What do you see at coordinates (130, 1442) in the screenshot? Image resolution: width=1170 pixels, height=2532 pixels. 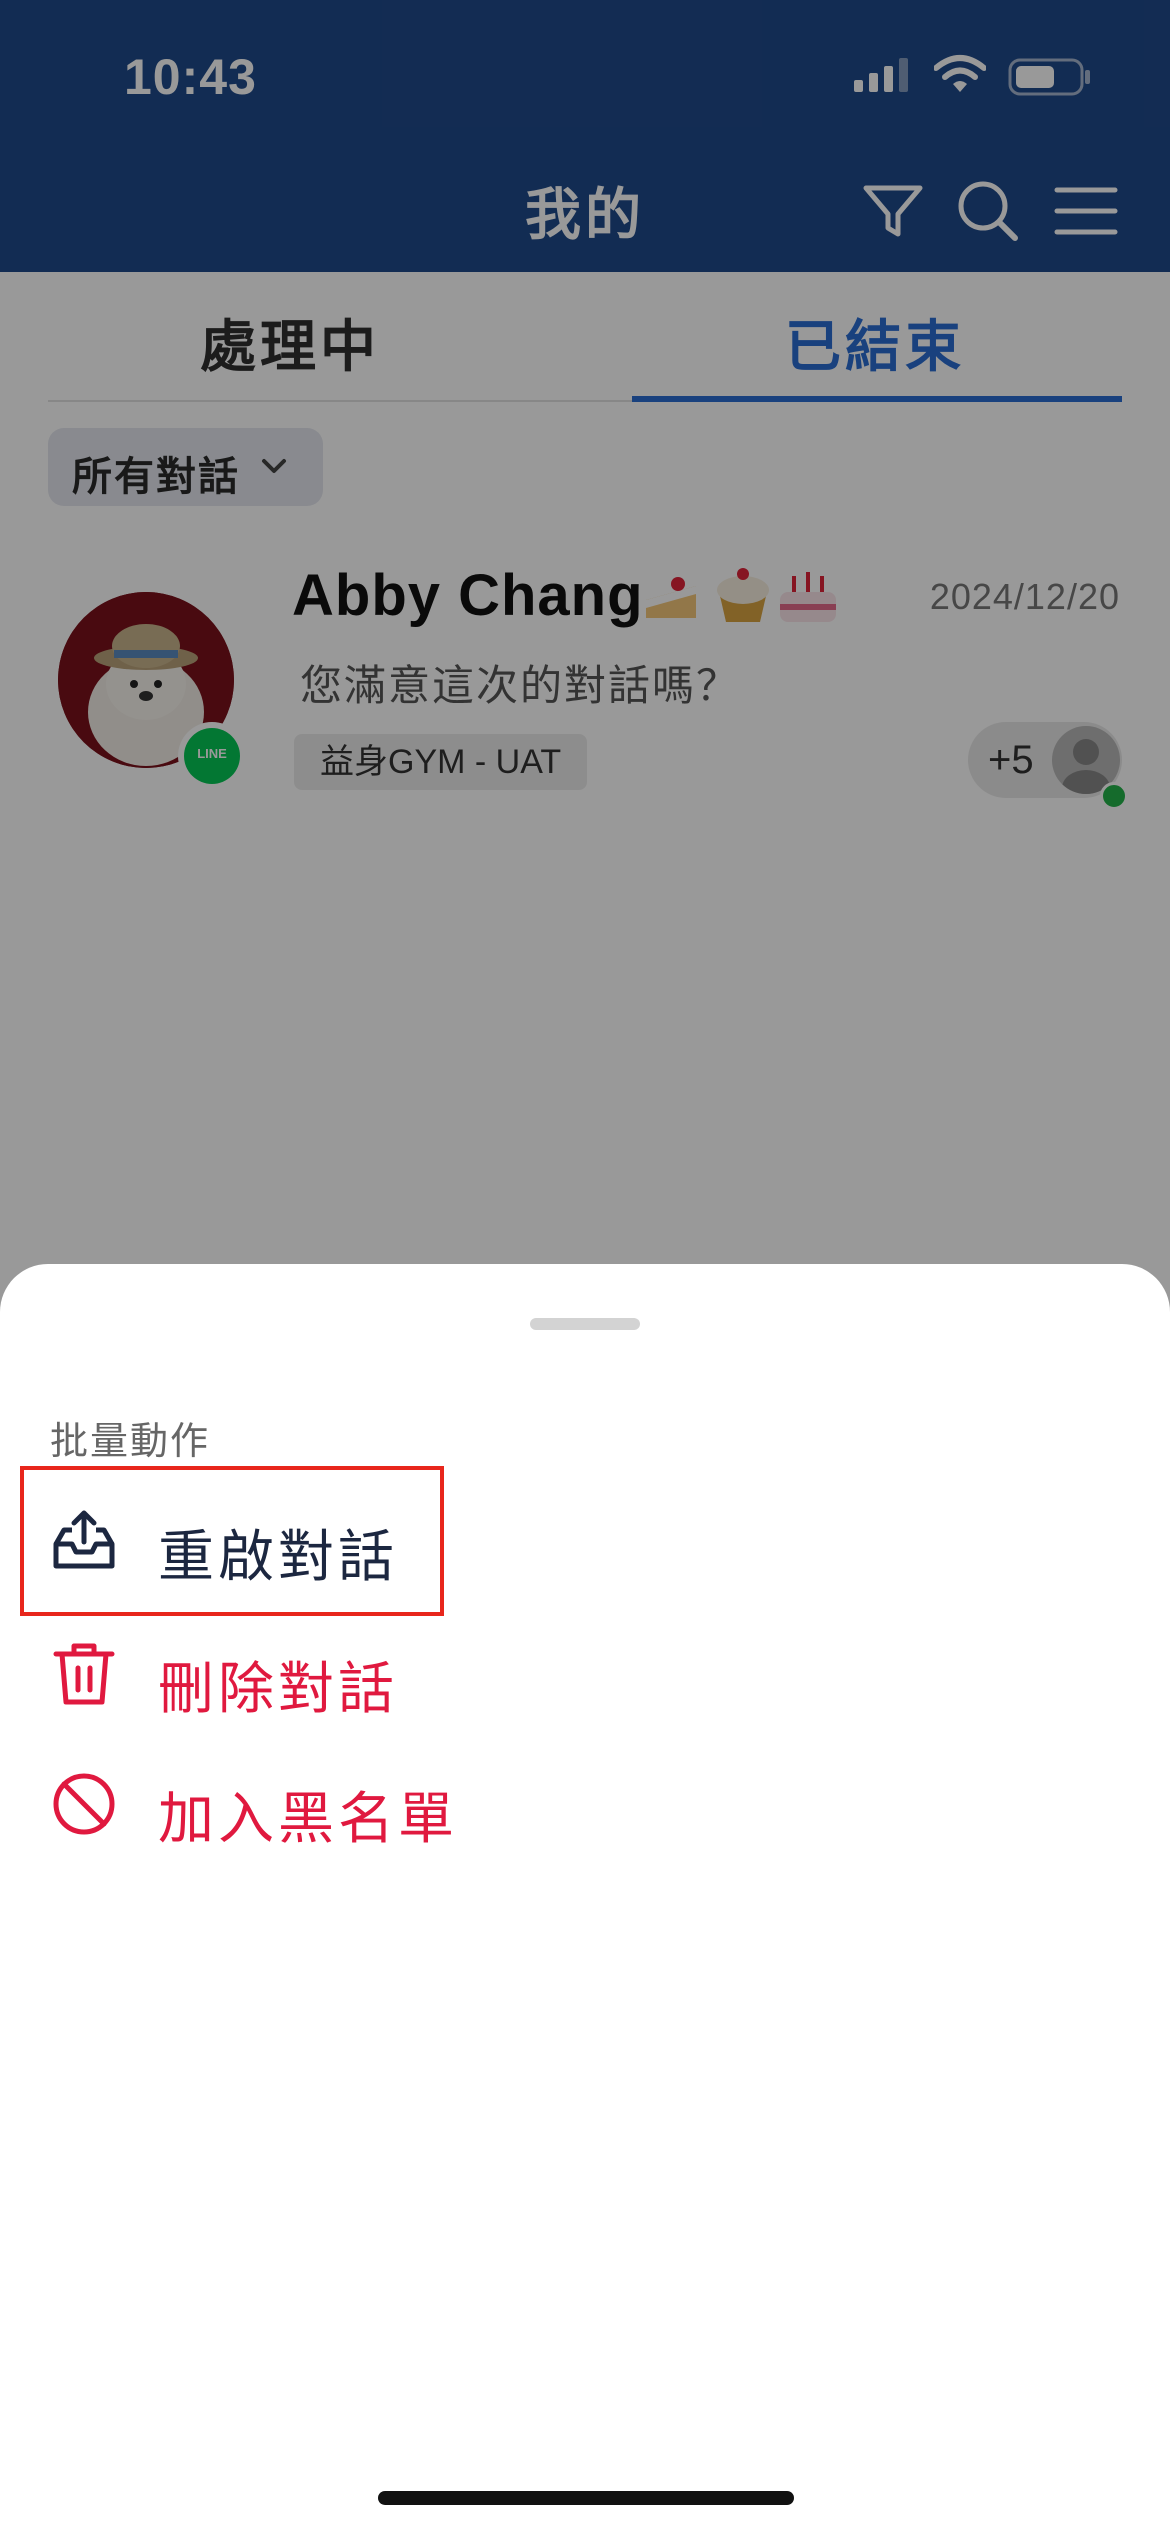 I see `sheet-title: 批量動作` at bounding box center [130, 1442].